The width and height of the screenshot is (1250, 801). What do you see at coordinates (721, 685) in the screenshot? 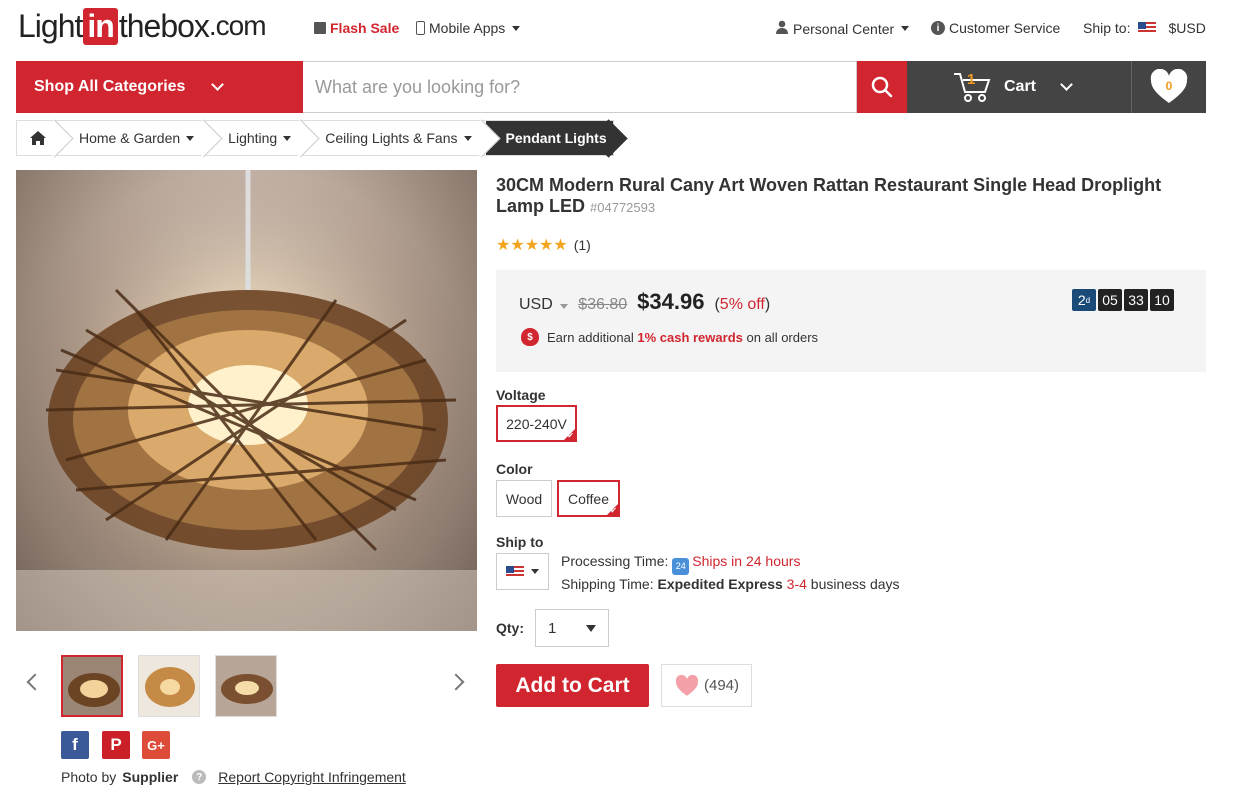
I see `favorites-count: (494)` at bounding box center [721, 685].